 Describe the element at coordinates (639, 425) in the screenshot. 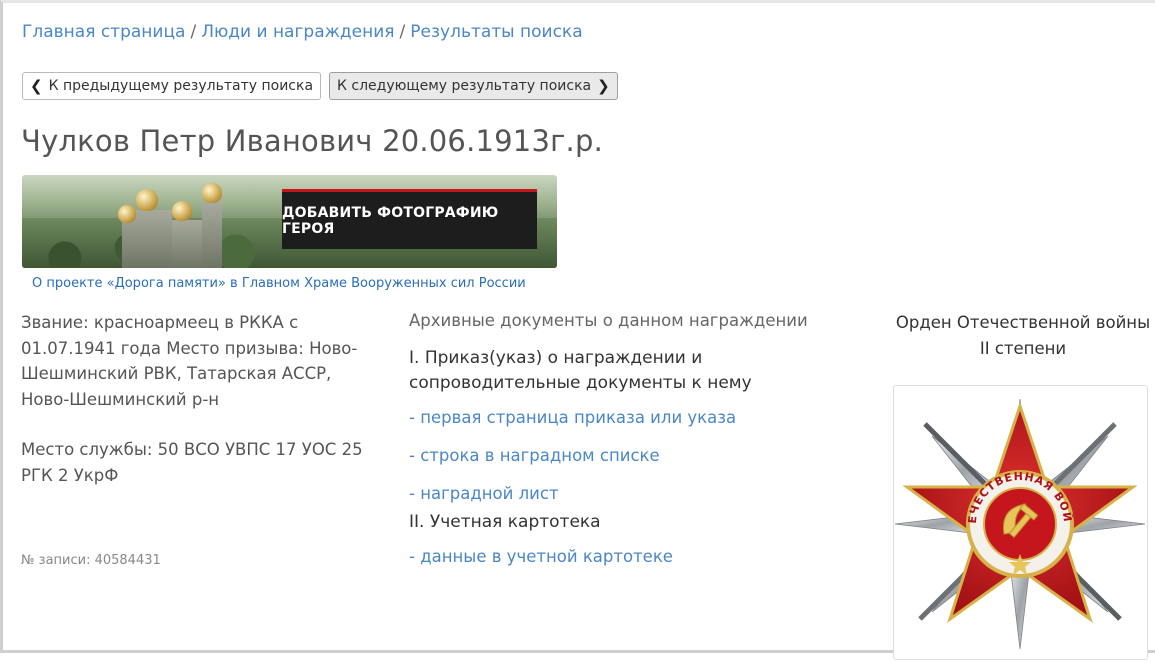

I see `order-first-page-link: - первая страница приказа или указа` at that location.